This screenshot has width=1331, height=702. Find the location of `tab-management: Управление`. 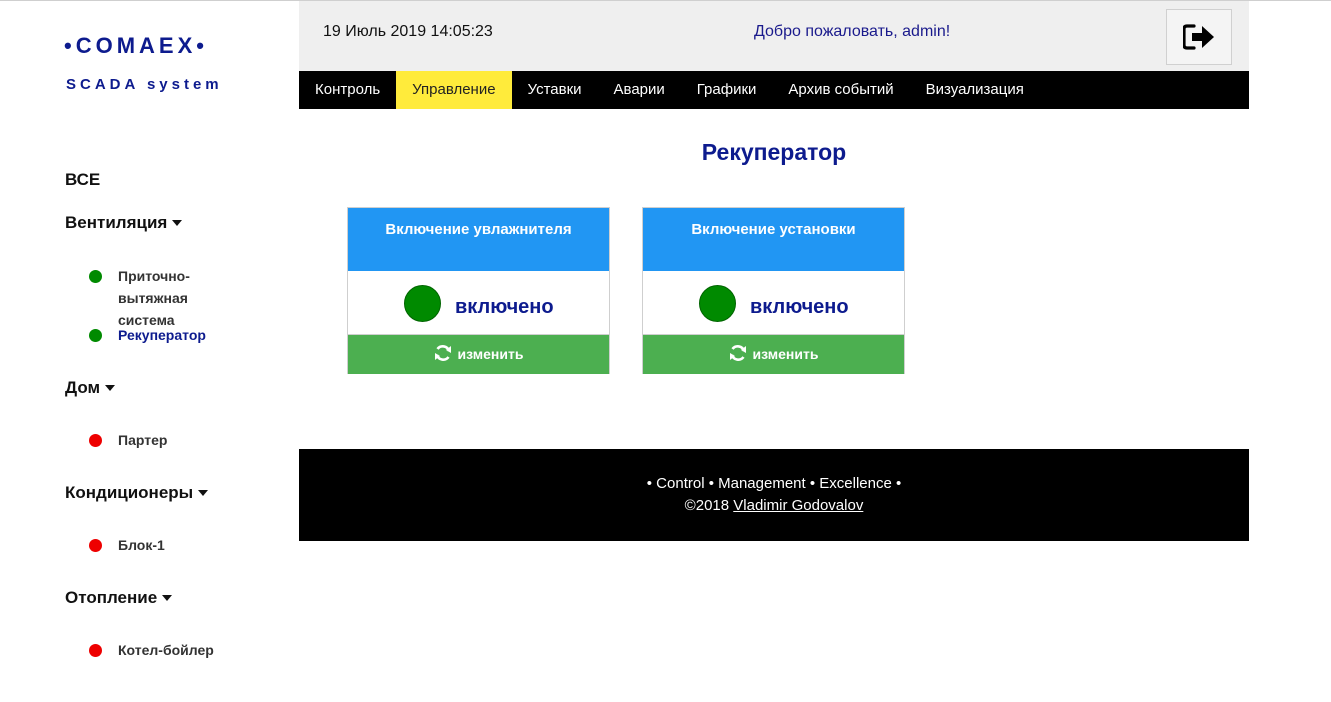

tab-management: Управление is located at coordinates (454, 90).